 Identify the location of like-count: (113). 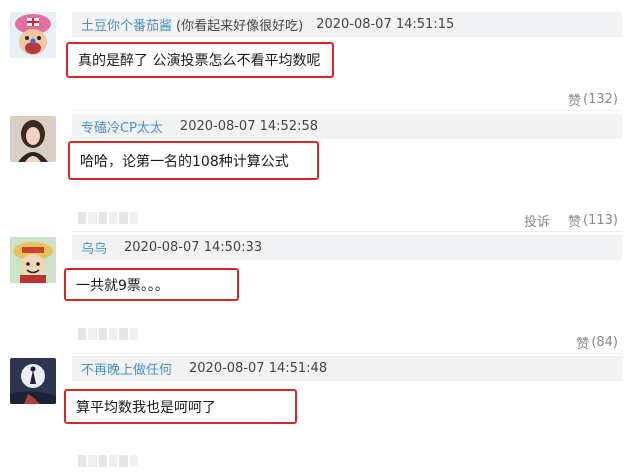
(600, 220).